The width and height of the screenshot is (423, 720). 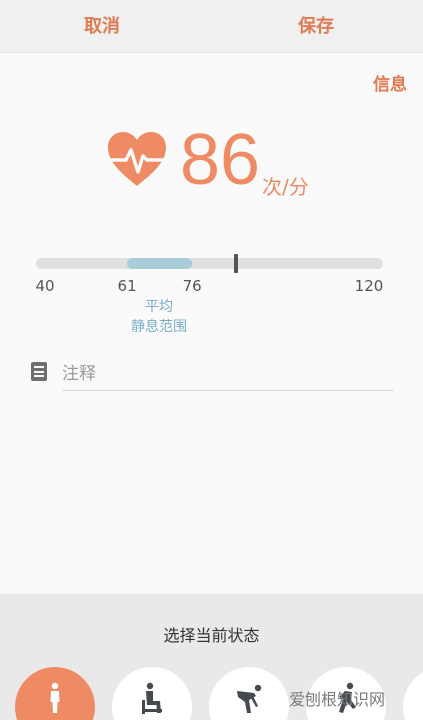 I want to click on state-more-button, so click(x=413, y=693).